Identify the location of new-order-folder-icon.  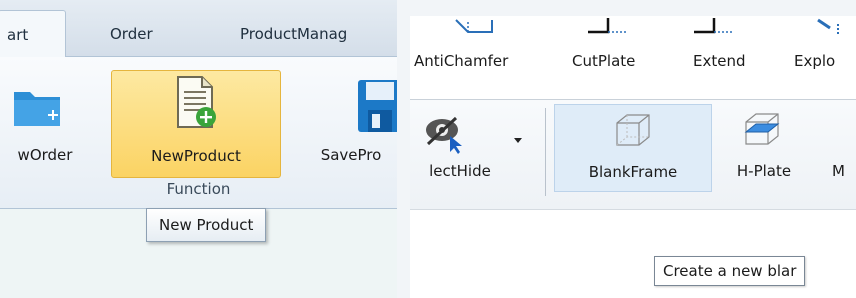
(37, 109).